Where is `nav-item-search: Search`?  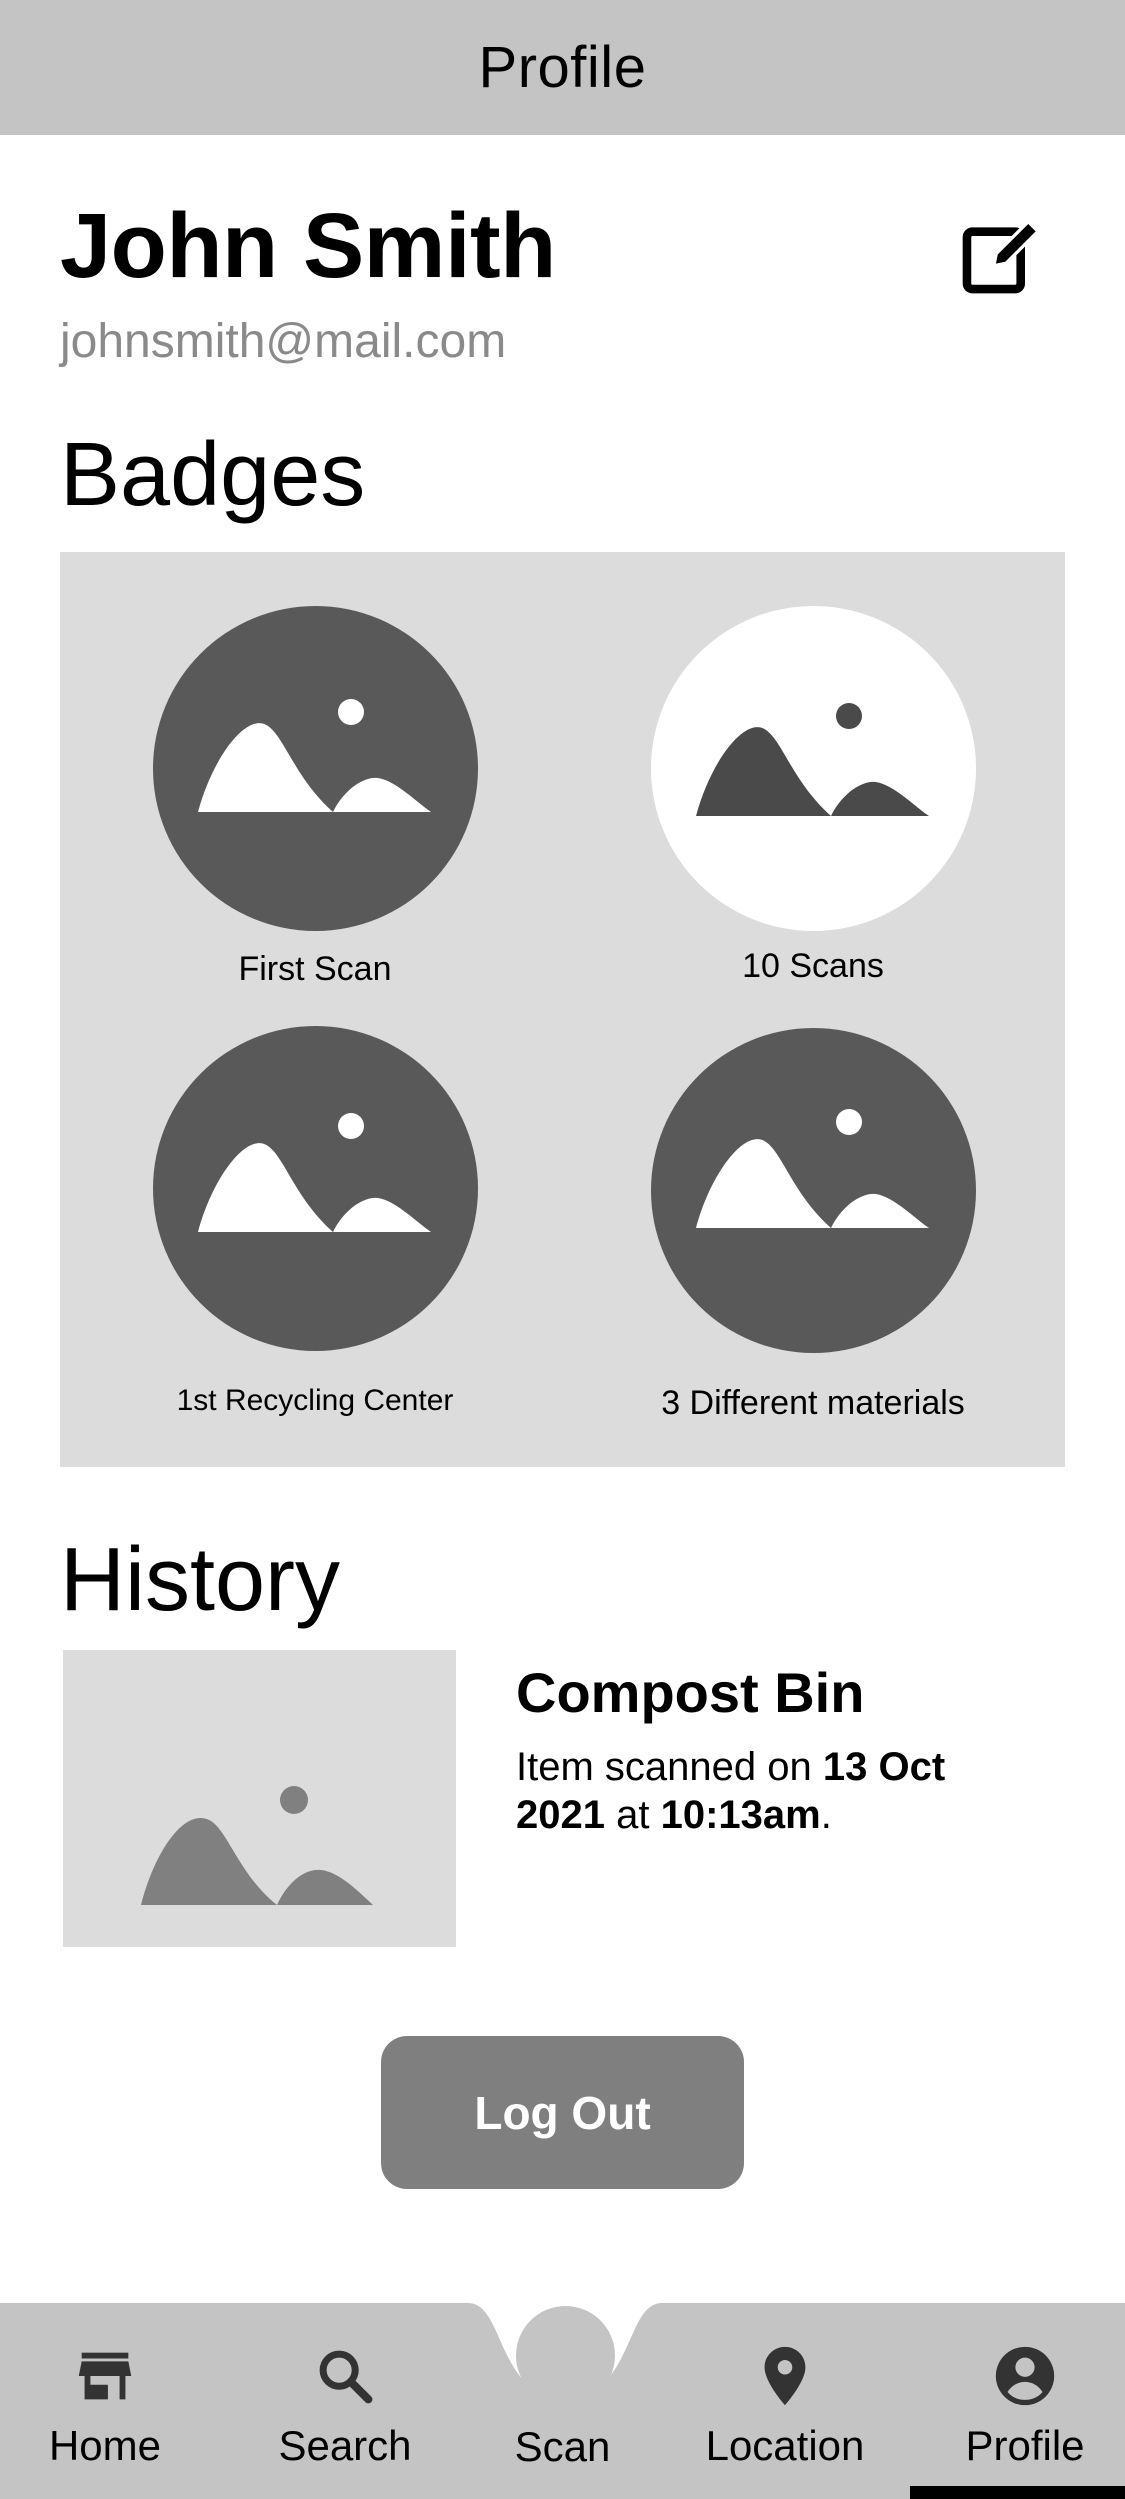 nav-item-search: Search is located at coordinates (345, 2401).